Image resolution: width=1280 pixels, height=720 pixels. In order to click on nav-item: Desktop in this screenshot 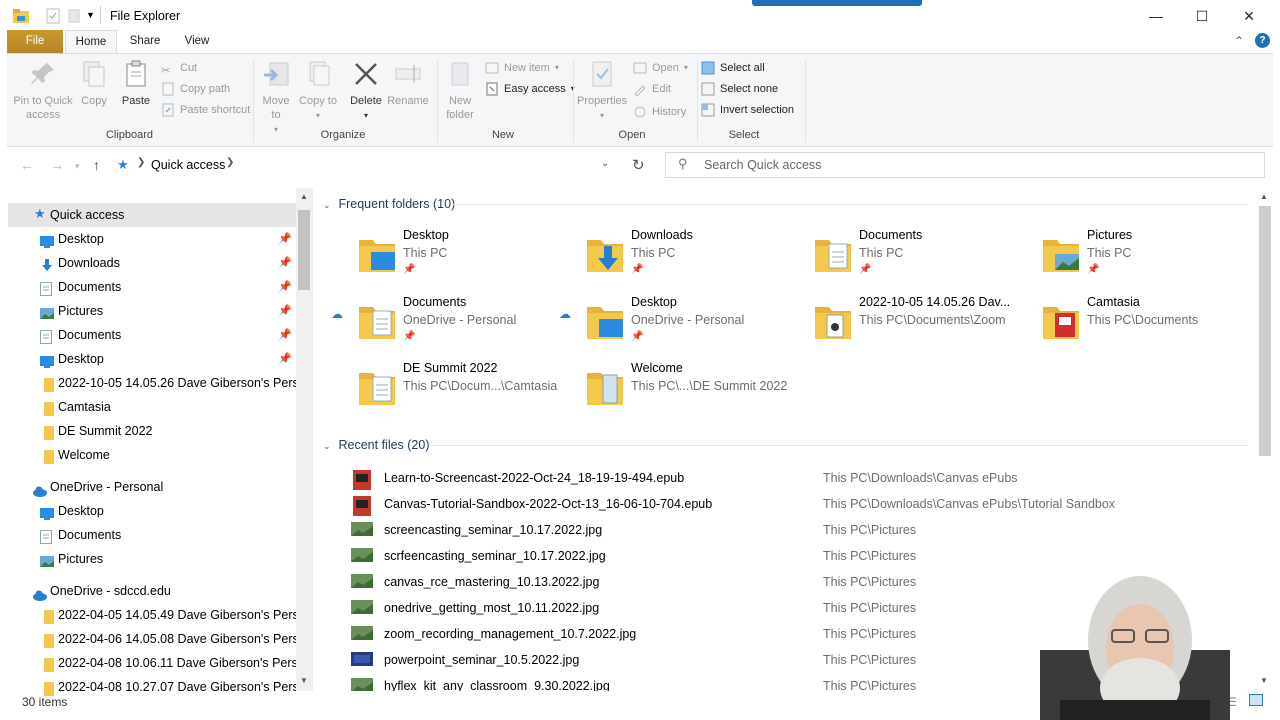, I will do `click(153, 511)`.